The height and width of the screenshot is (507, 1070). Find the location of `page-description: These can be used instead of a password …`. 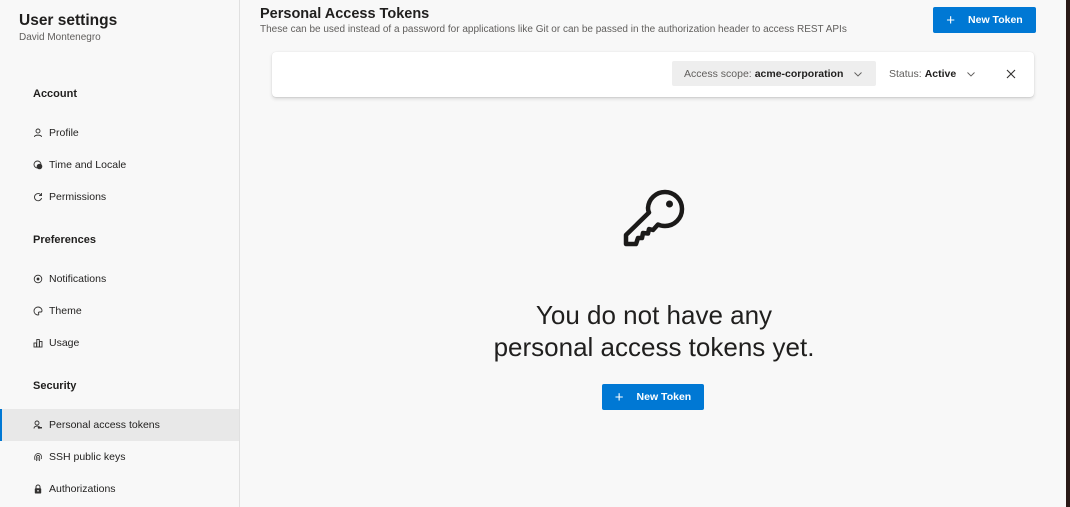

page-description: These can be used instead of a password … is located at coordinates (553, 29).